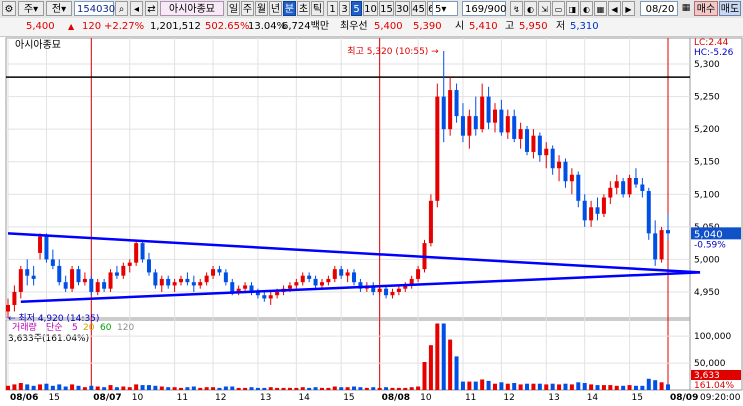 The height and width of the screenshot is (406, 743). I want to click on chart-title: 아시아종묘, so click(38, 45).